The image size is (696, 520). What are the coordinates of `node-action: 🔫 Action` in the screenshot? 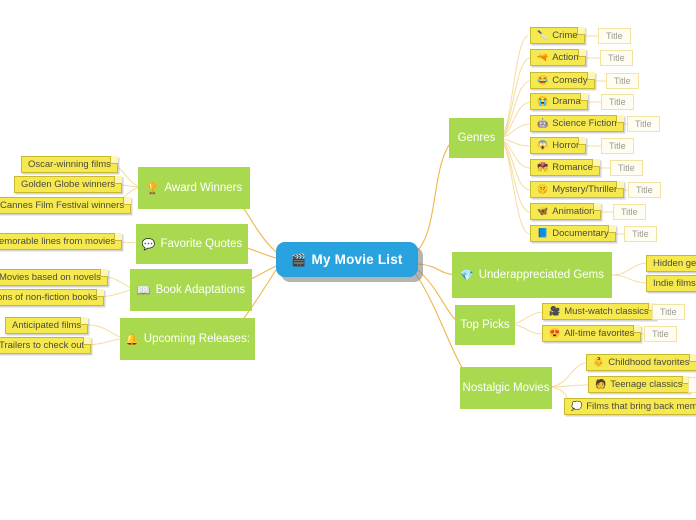 It's located at (558, 57).